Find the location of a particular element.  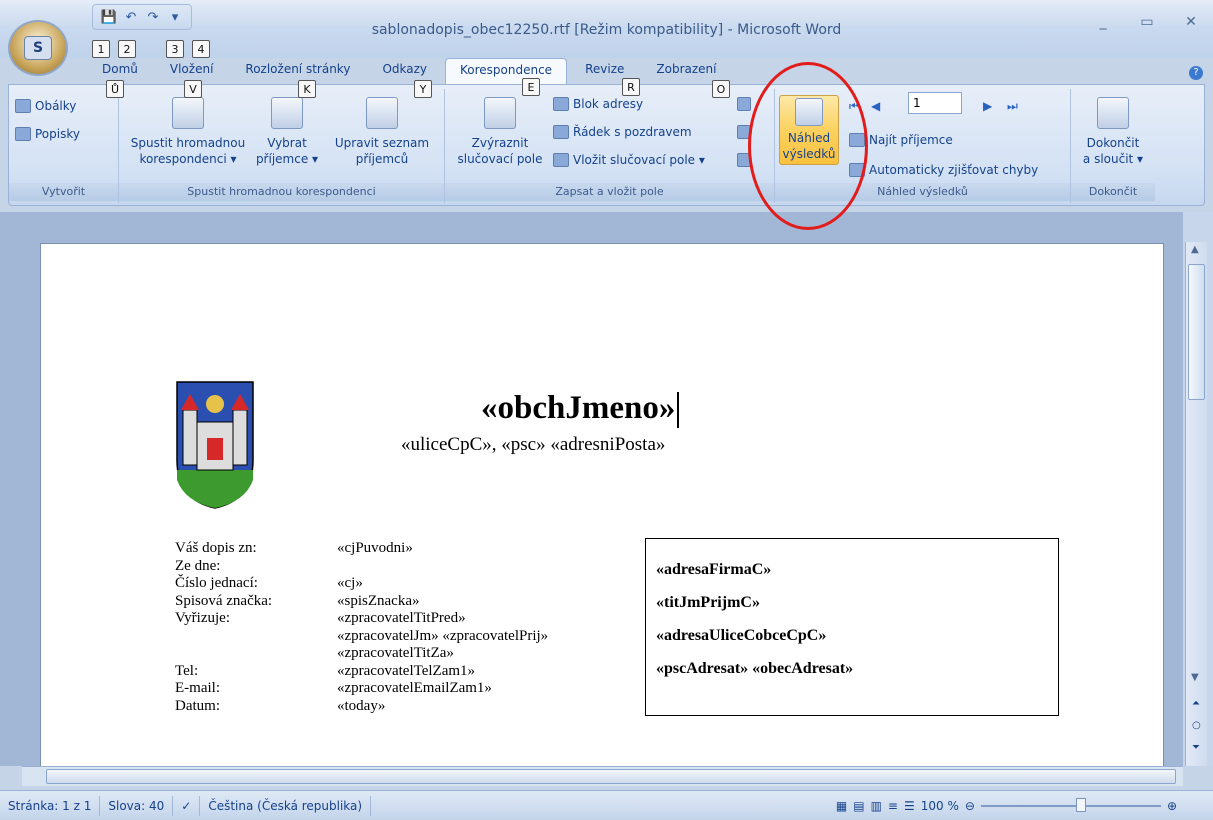

company-name-field: «obchJmeno» is located at coordinates (580, 409).